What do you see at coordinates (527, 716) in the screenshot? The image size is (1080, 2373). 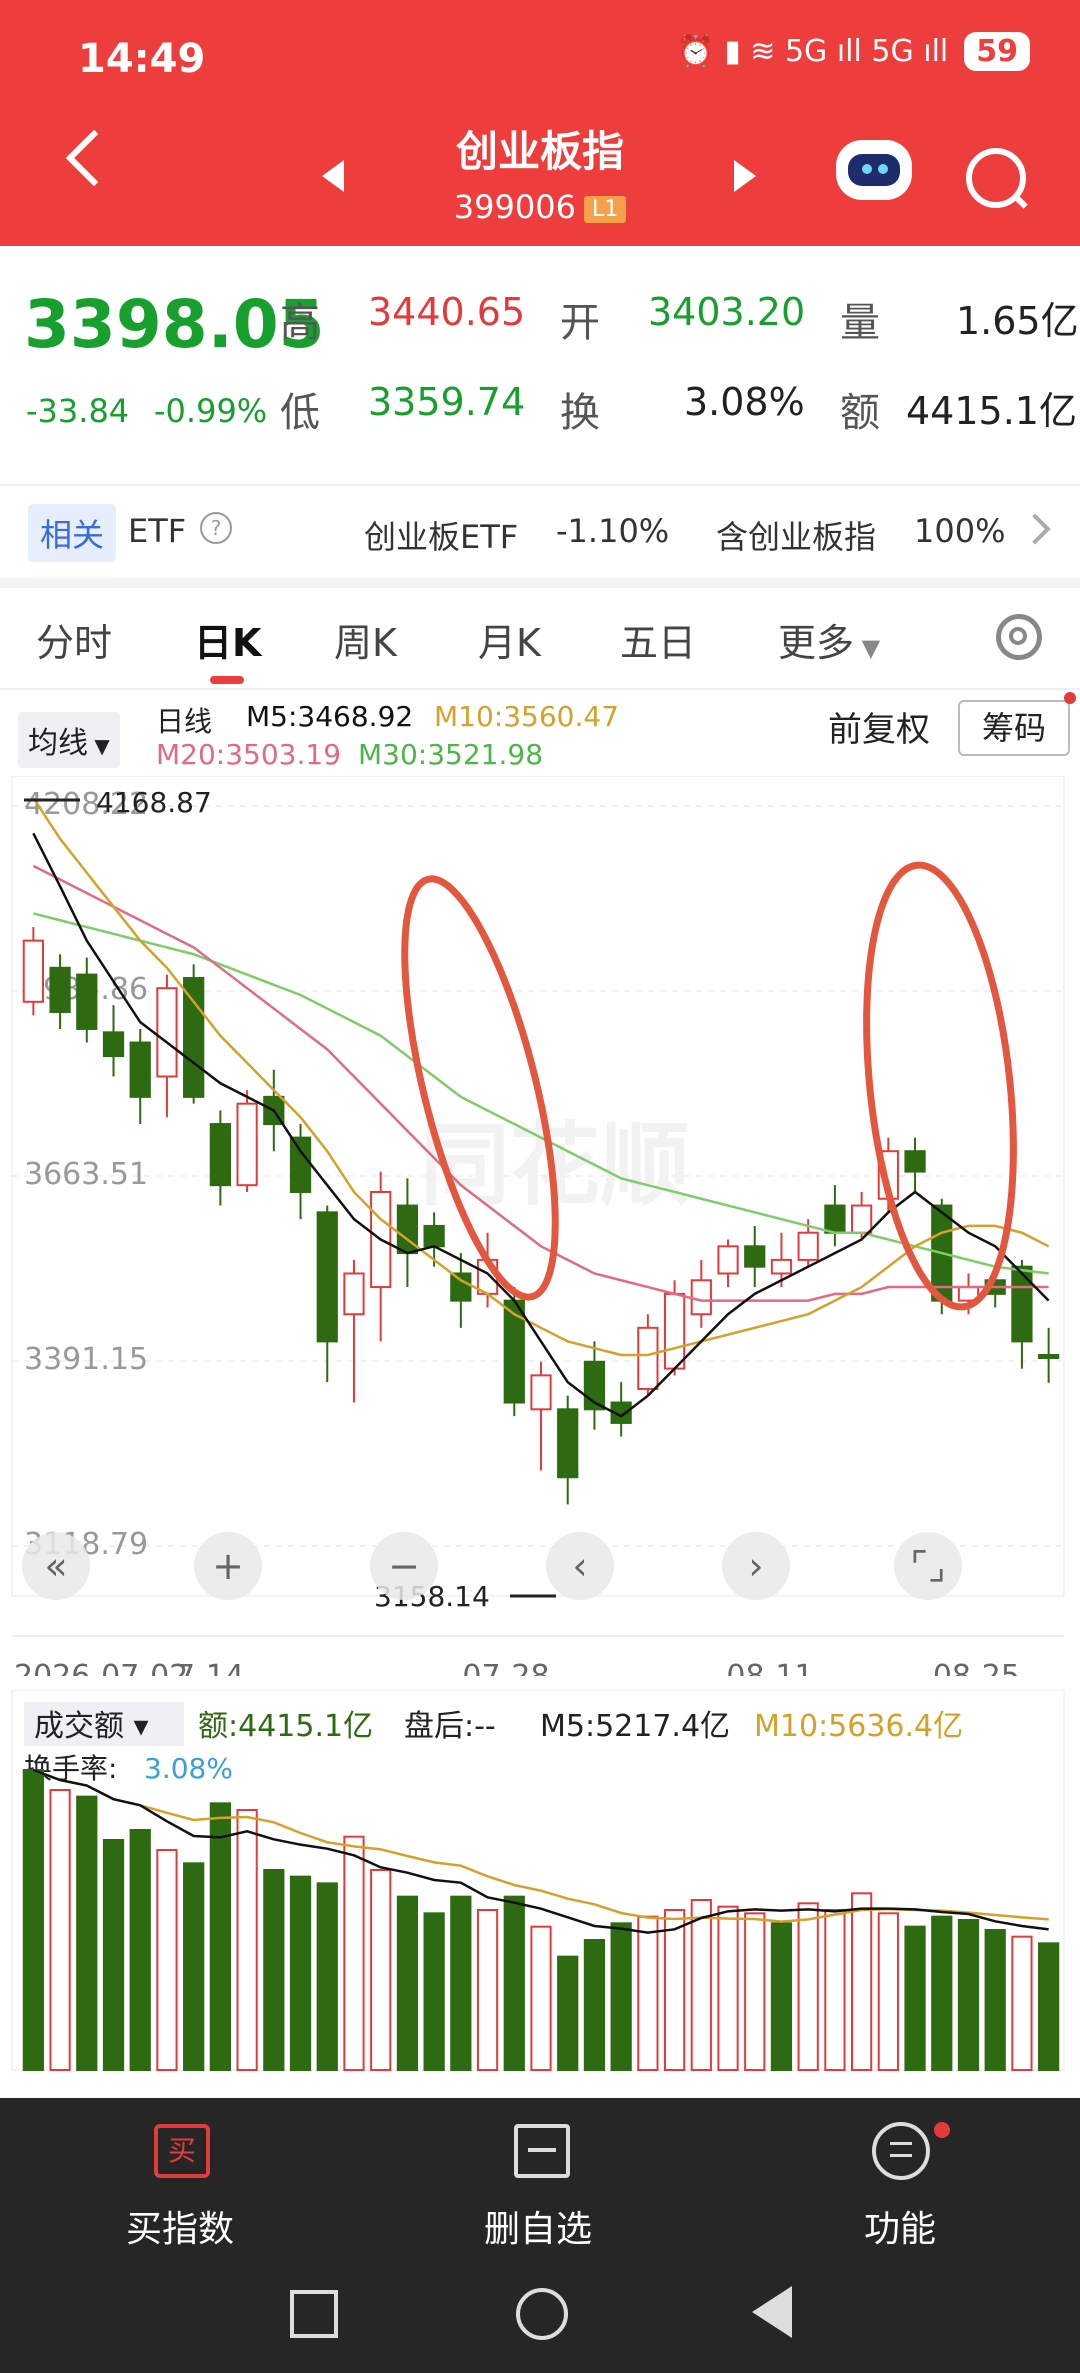 I see `ma10-value: M10:3560.47` at bounding box center [527, 716].